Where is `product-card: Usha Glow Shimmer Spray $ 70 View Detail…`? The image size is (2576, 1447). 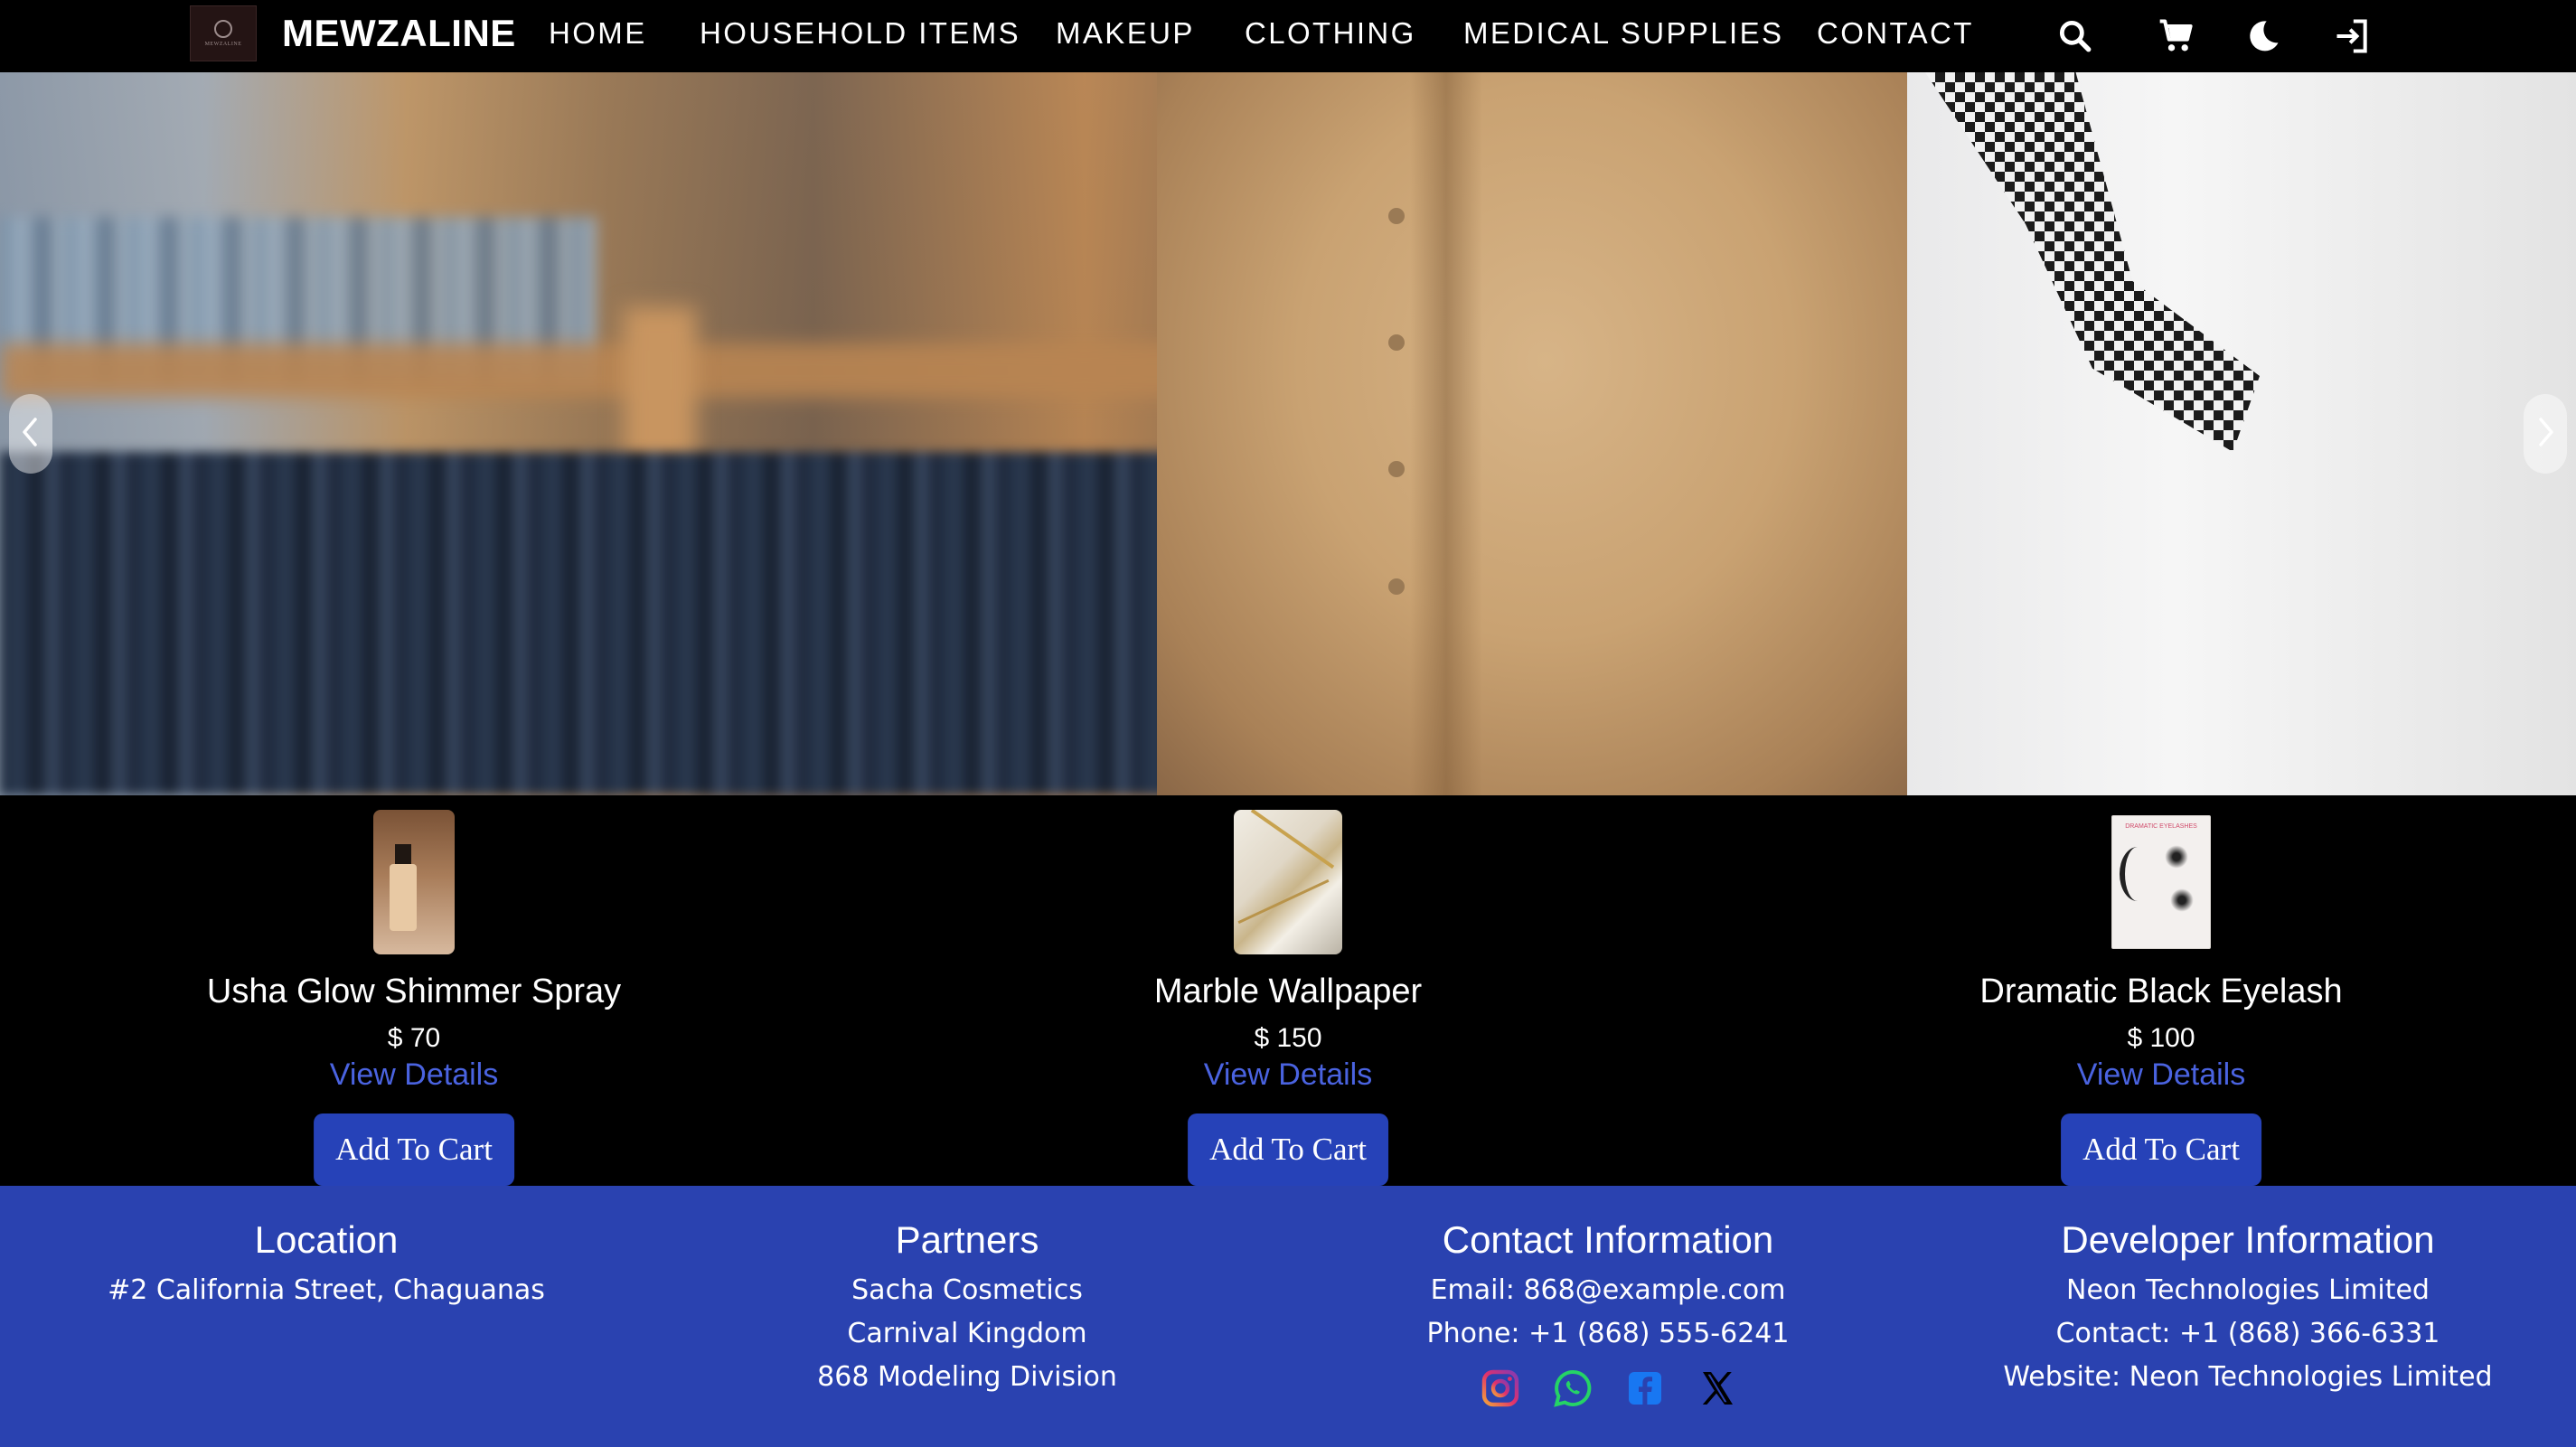
product-card: Usha Glow Shimmer Spray $ 70 View Detail… is located at coordinates (414, 990).